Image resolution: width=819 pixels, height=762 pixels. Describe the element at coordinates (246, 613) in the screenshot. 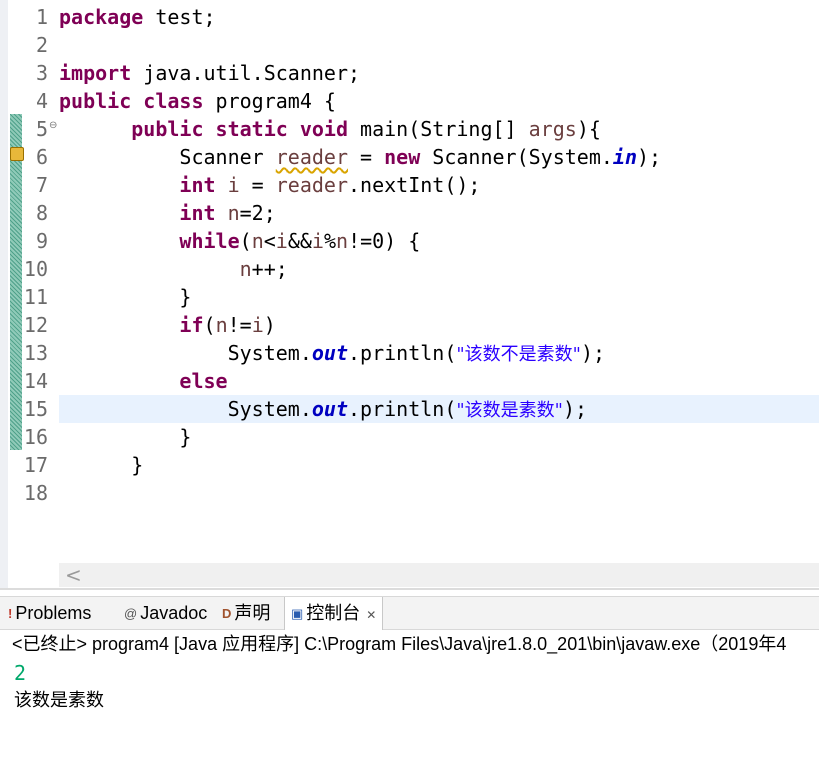

I see `tab-declaration: D 声明` at that location.